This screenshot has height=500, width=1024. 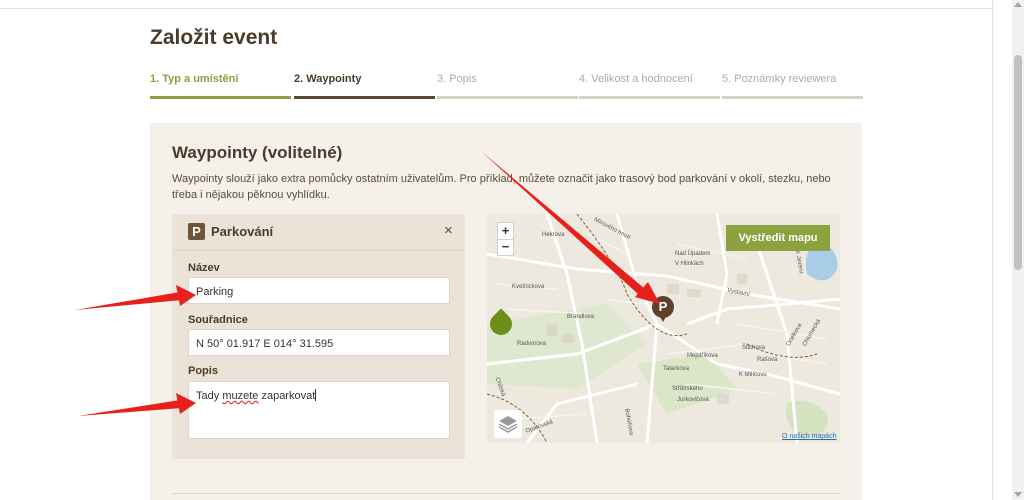 I want to click on street-label: V Hlinkách, so click(x=689, y=264).